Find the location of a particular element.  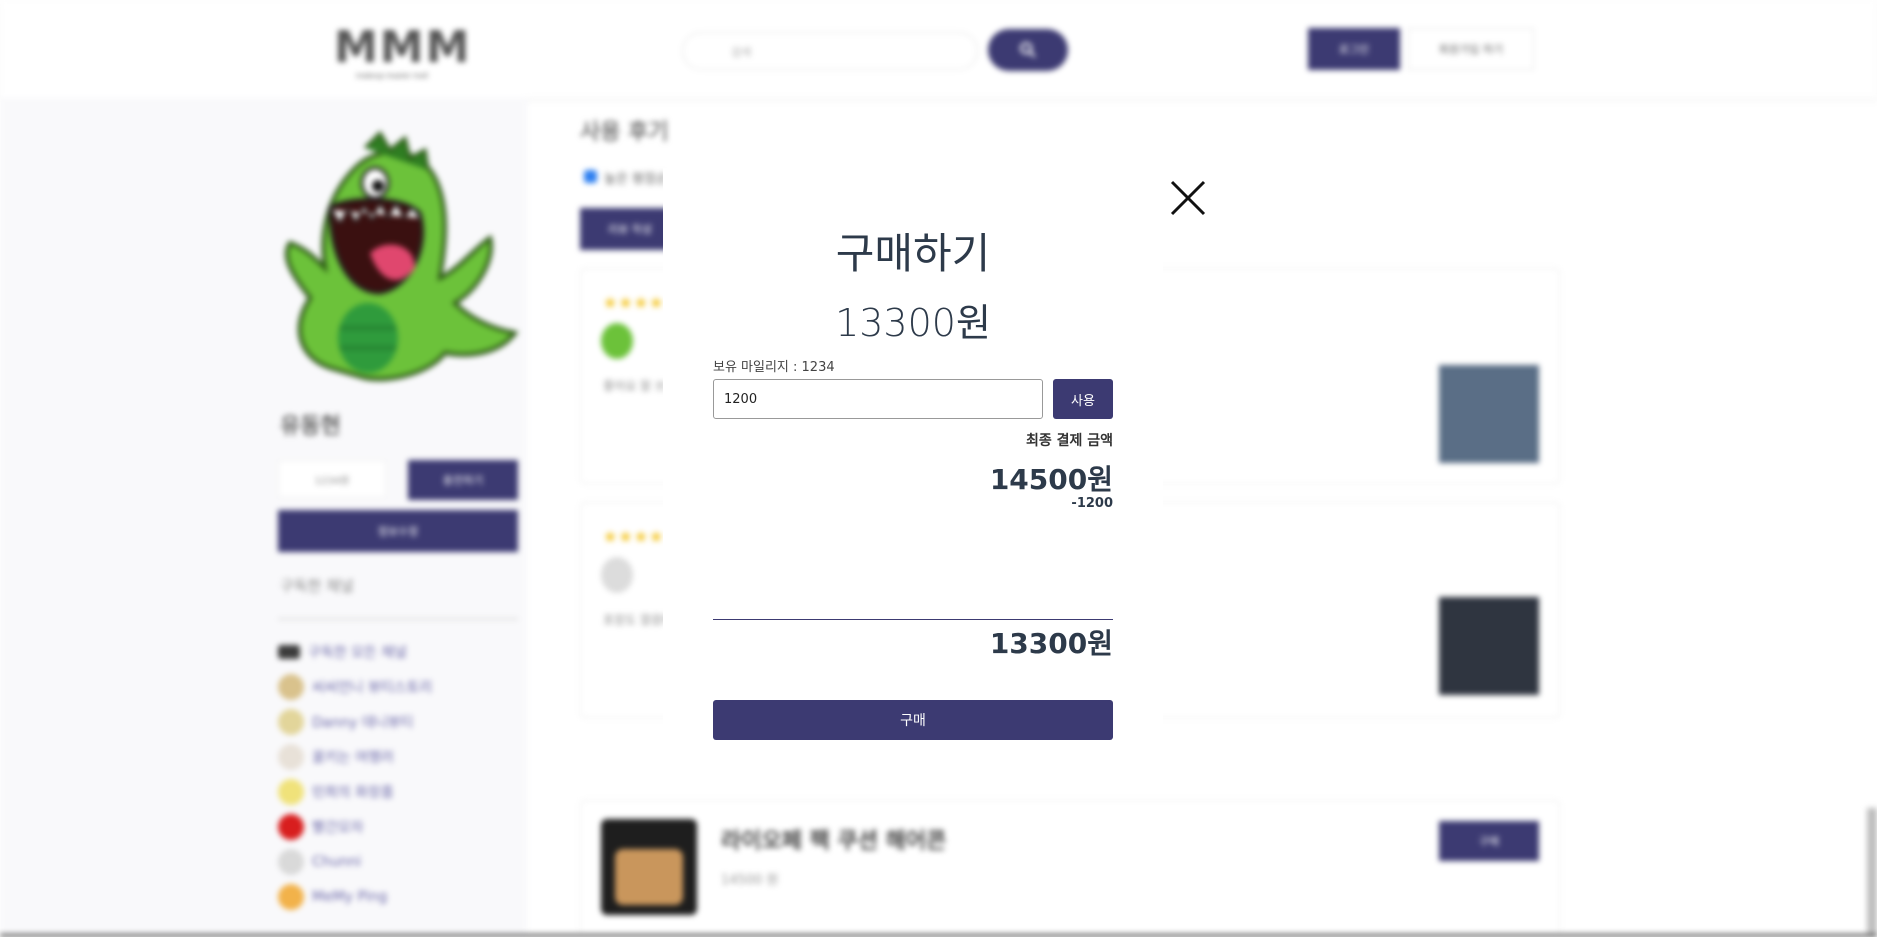

user-name: 유동현 is located at coordinates (310, 426).